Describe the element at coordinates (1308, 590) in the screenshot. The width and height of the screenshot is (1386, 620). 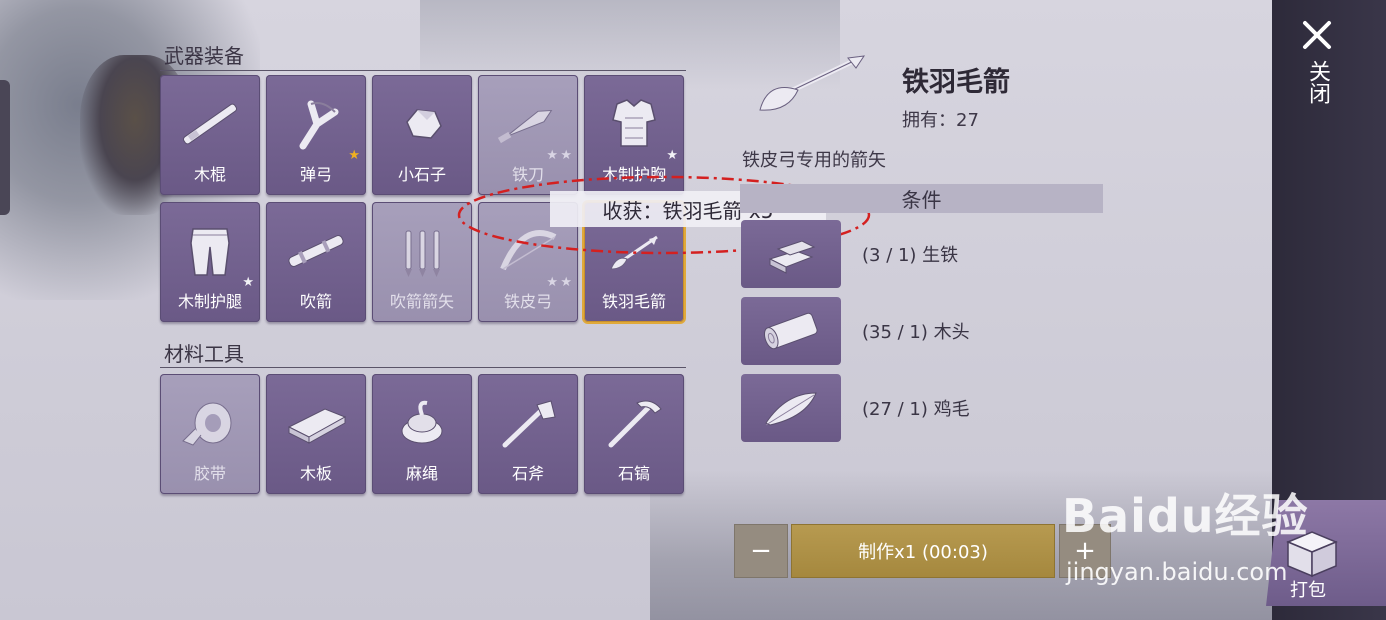
I see `pack-label: 打包` at that location.